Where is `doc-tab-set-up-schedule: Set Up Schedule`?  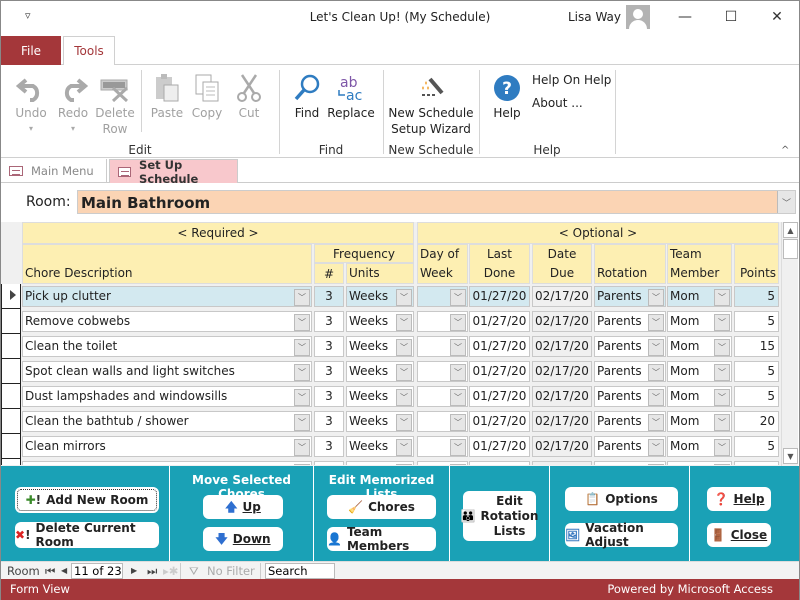 doc-tab-set-up-schedule: Set Up Schedule is located at coordinates (173, 172).